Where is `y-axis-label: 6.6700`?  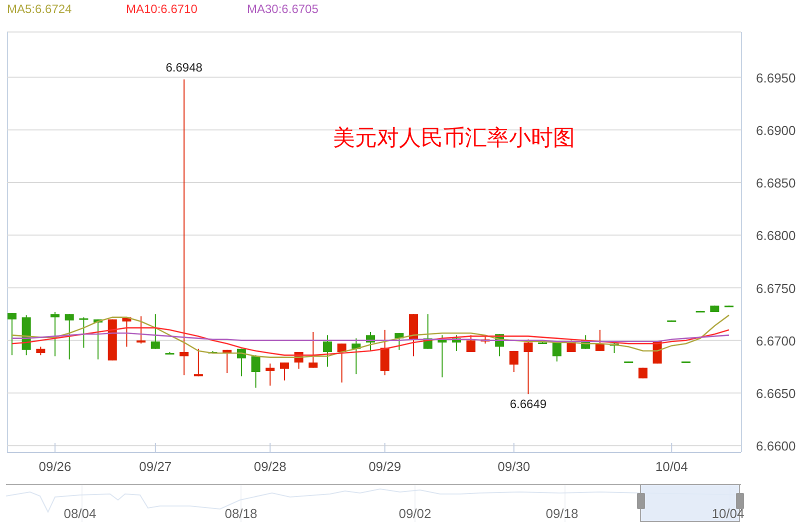 y-axis-label: 6.6700 is located at coordinates (776, 340).